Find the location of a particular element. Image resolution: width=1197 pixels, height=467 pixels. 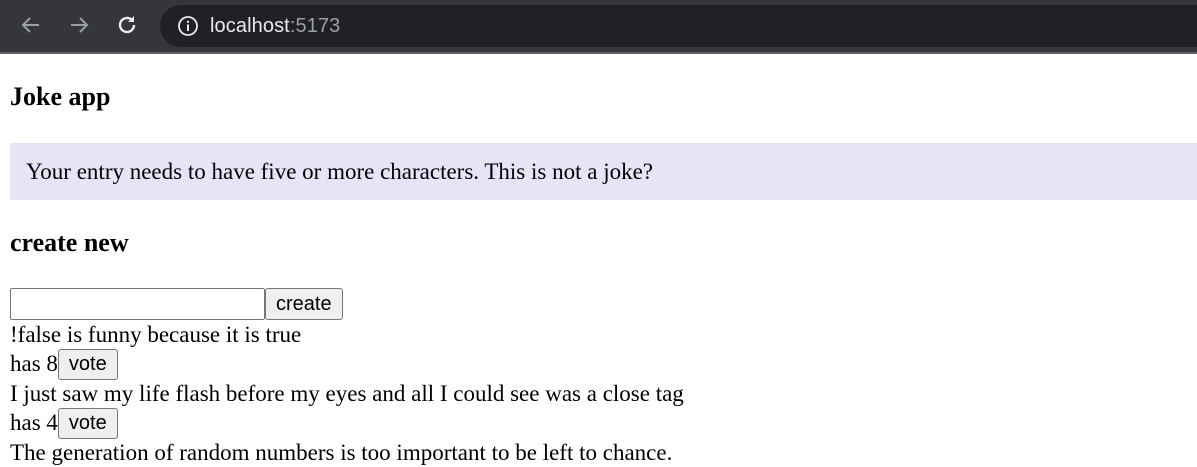

joke-content: !false is funny because it is true is located at coordinates (156, 334).